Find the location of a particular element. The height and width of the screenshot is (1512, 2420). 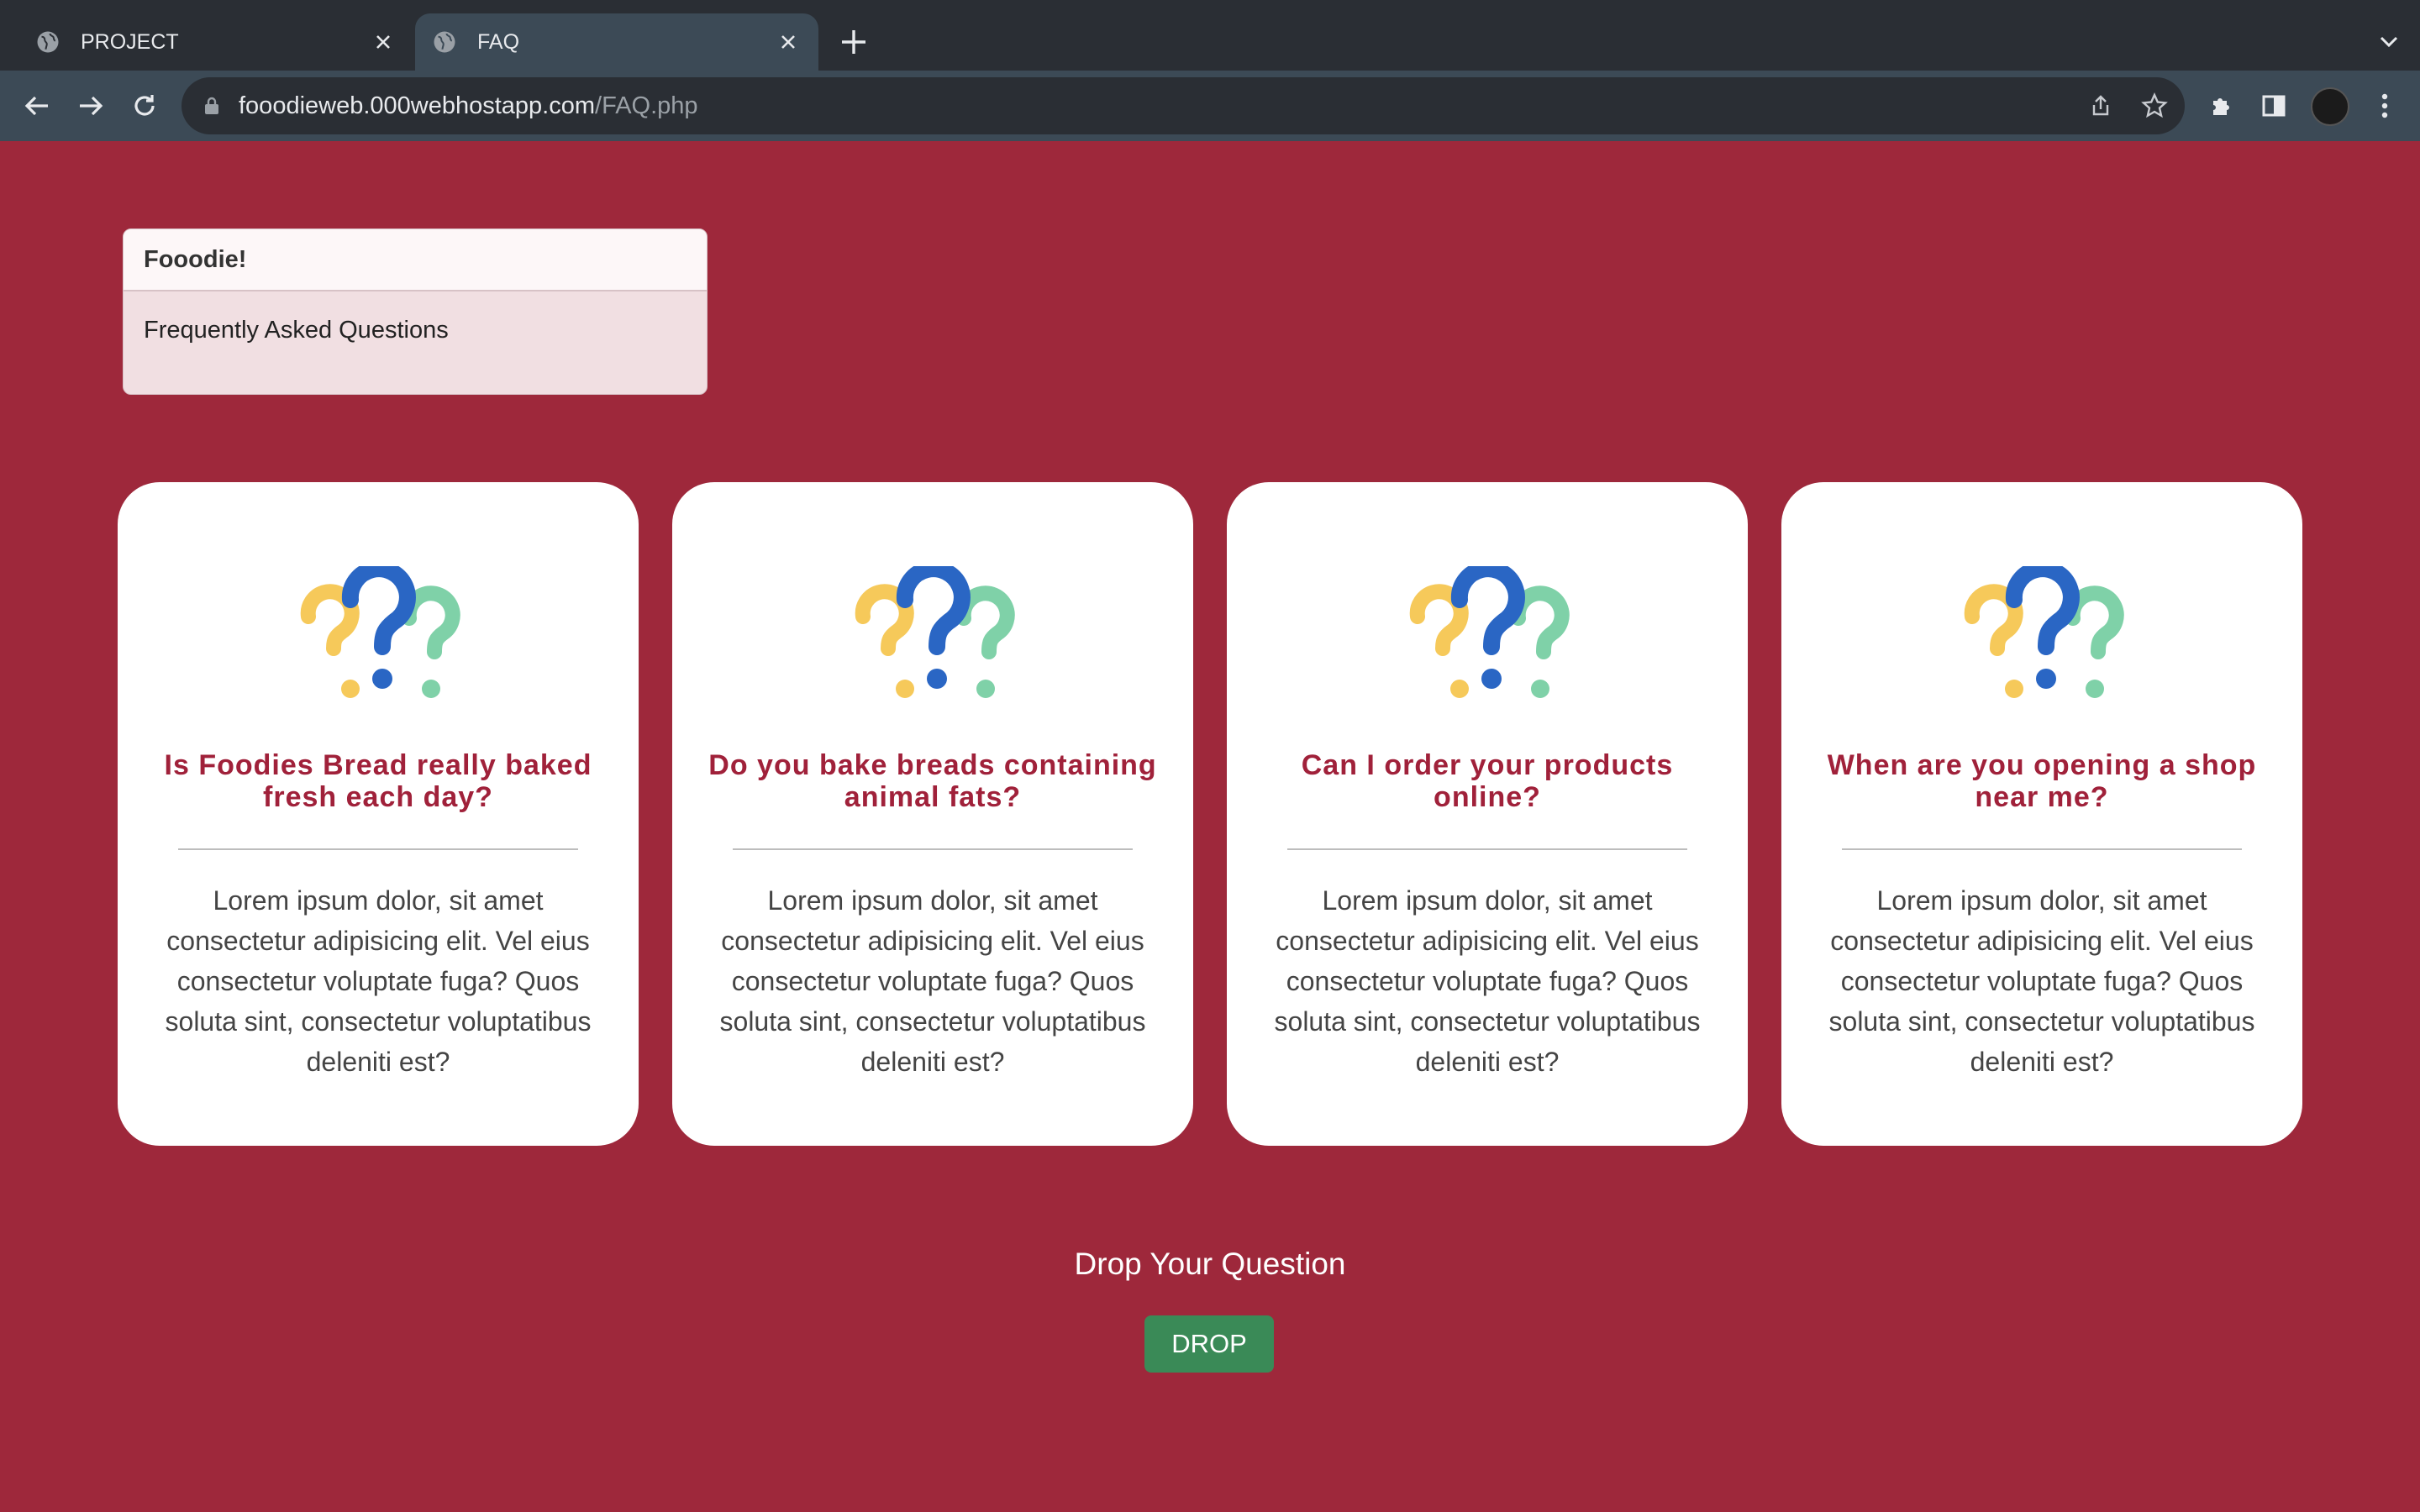

brand-name: Fooodie! is located at coordinates (415, 260).